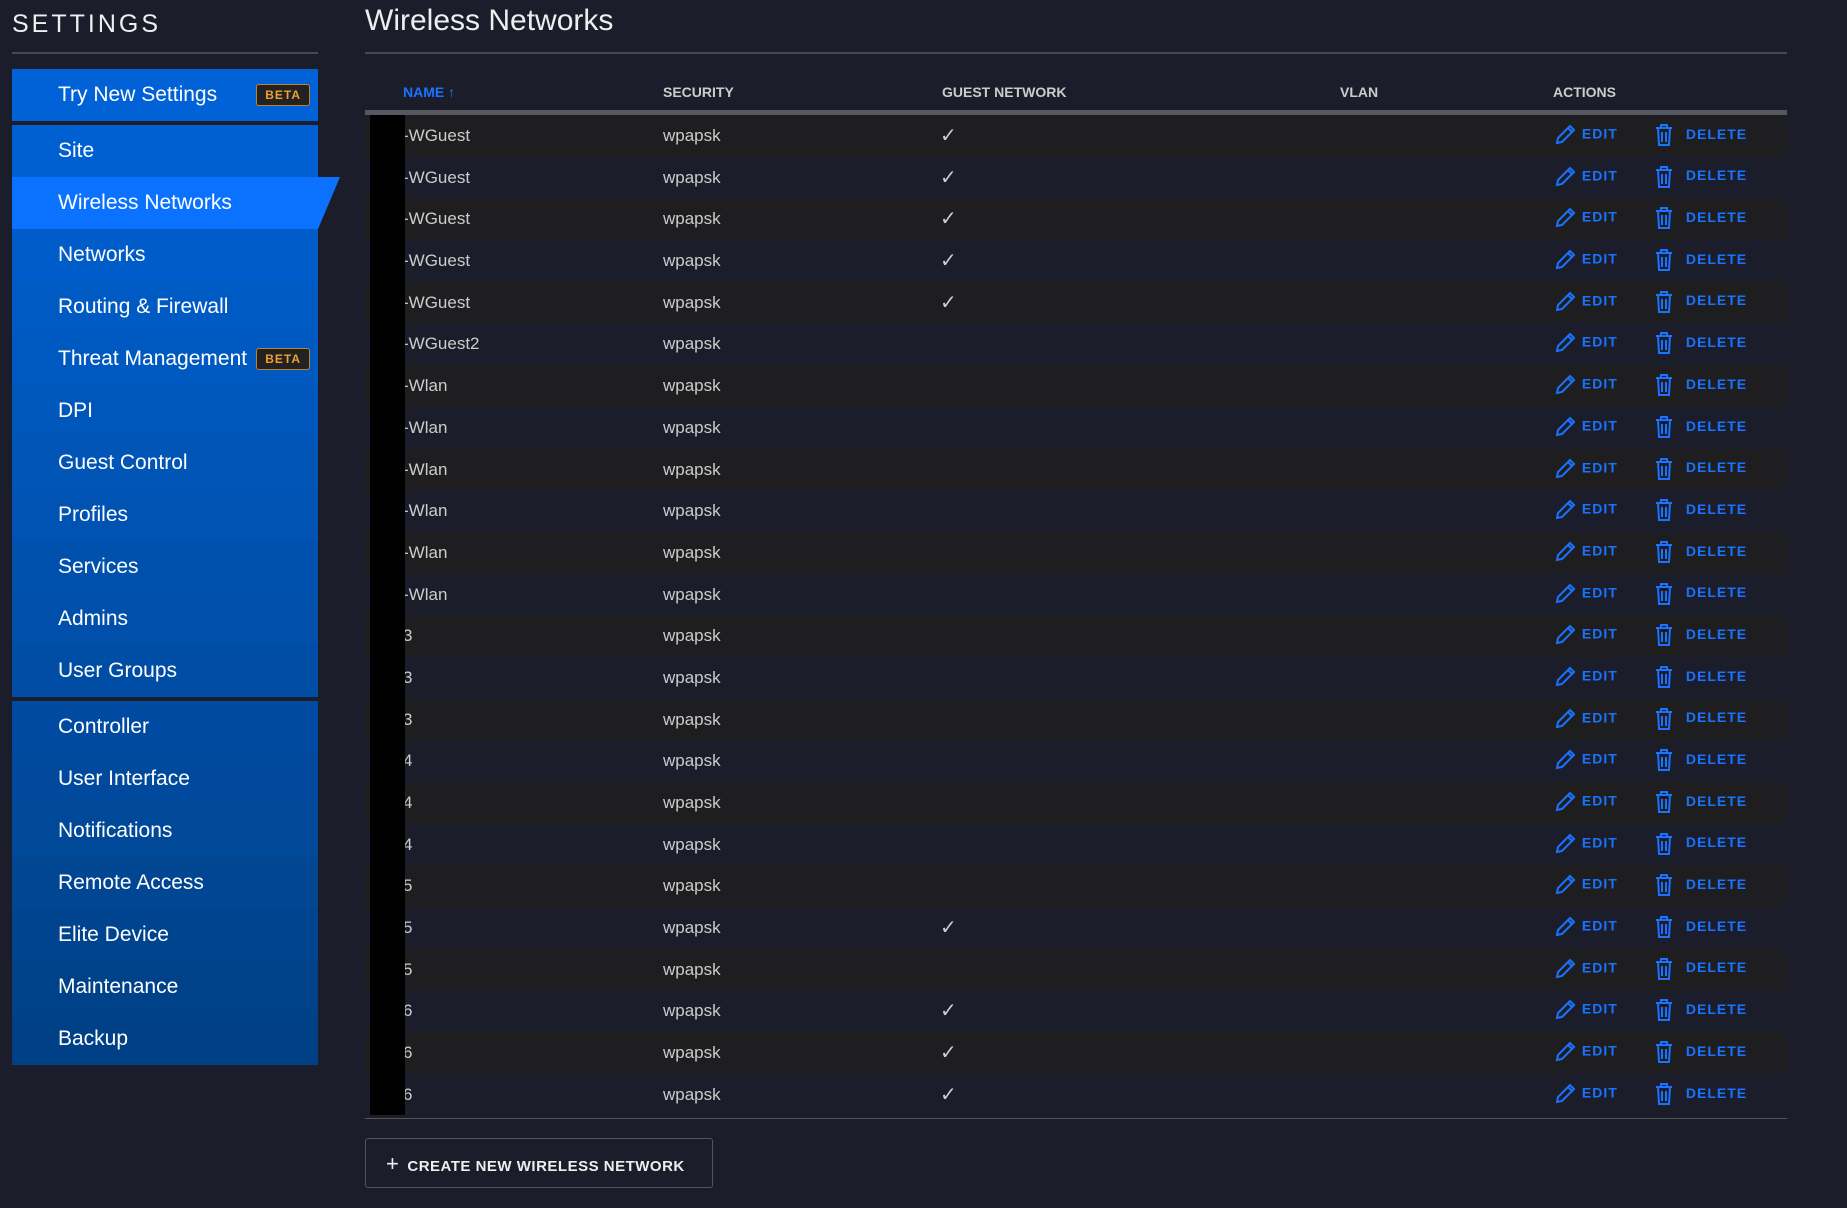  Describe the element at coordinates (176, 203) in the screenshot. I see `sidebar-item-wireless-networks: Wireless Networks` at that location.